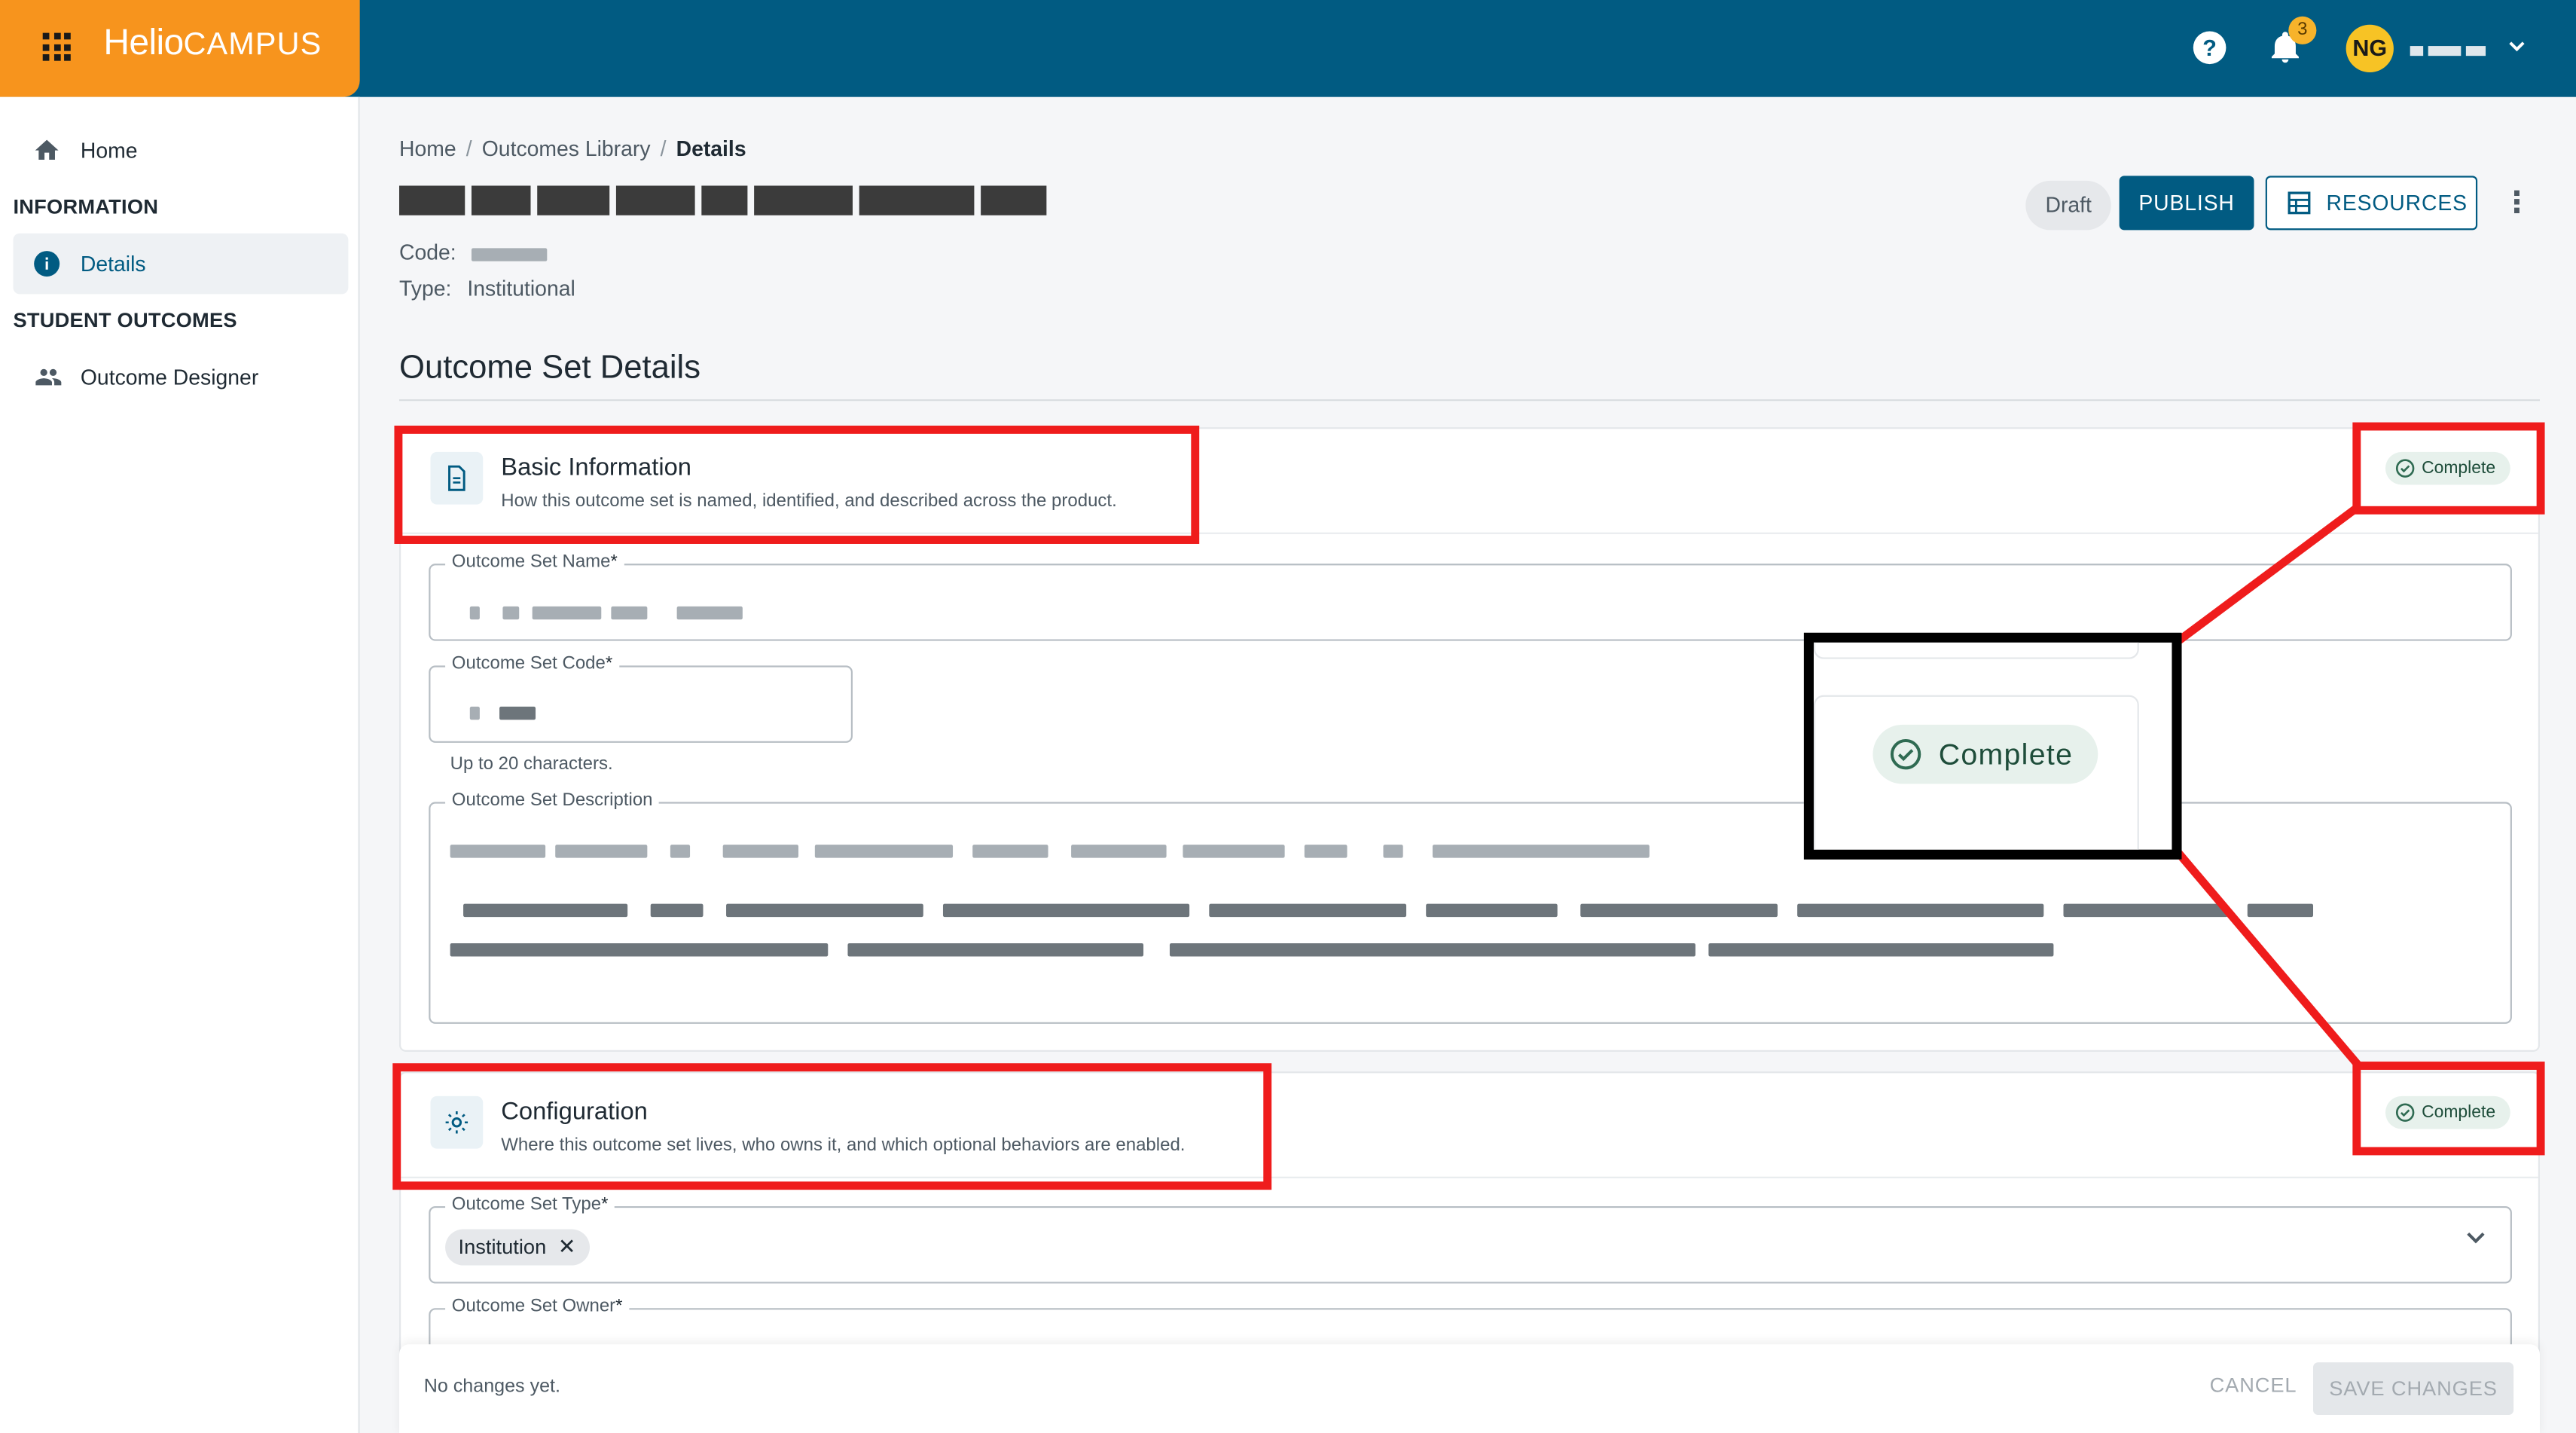 This screenshot has height=1433, width=2576. I want to click on selected-type-chip: Institution ✕, so click(517, 1247).